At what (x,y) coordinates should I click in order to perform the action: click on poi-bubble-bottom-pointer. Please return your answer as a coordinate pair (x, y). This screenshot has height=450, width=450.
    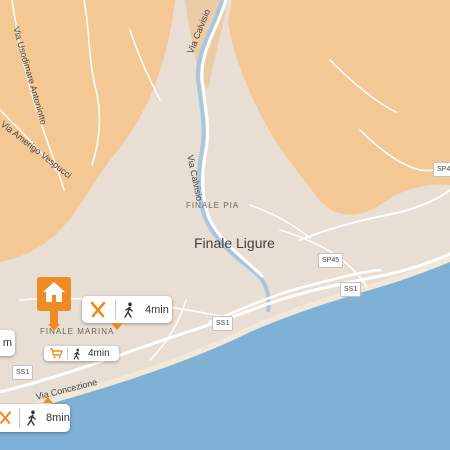
    Looking at the image, I should click on (48, 400).